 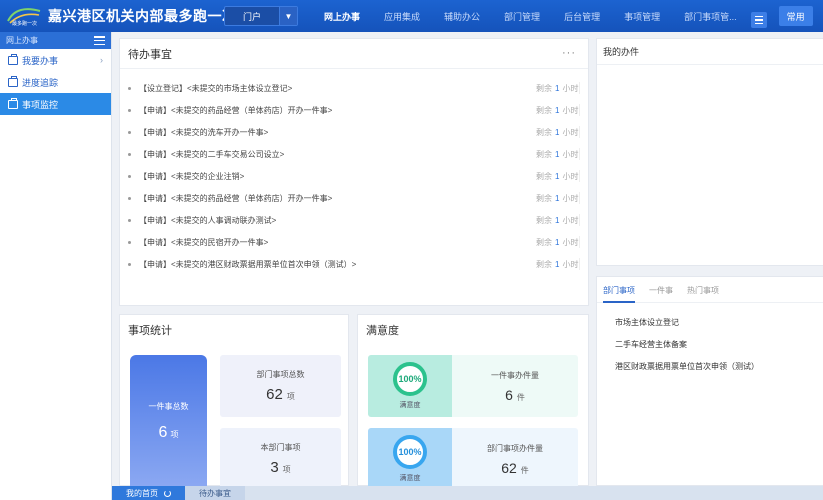 I want to click on refresh-icon, so click(x=167, y=493).